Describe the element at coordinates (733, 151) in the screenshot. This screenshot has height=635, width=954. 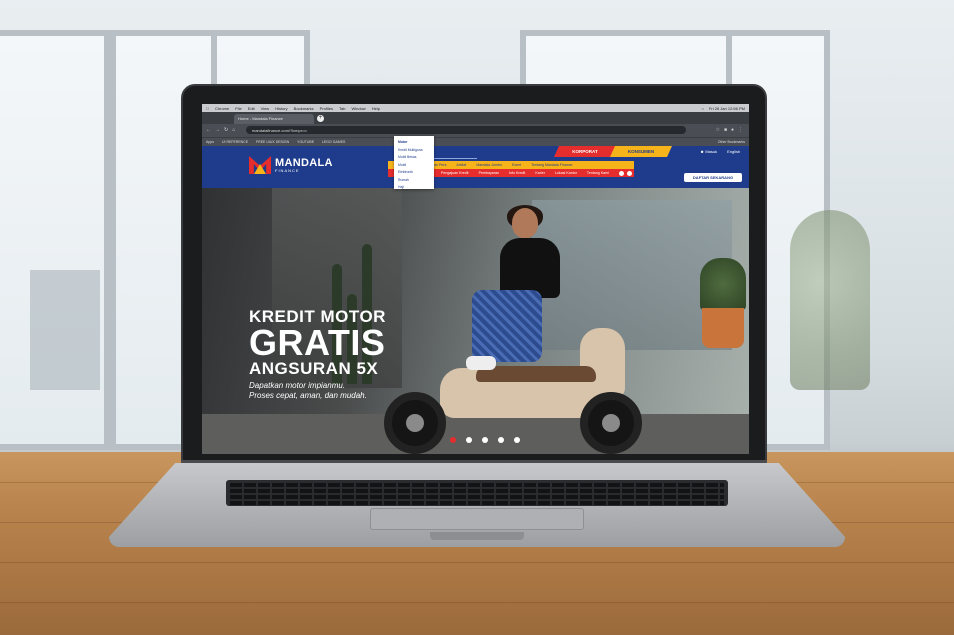
I see `language-link: English` at that location.